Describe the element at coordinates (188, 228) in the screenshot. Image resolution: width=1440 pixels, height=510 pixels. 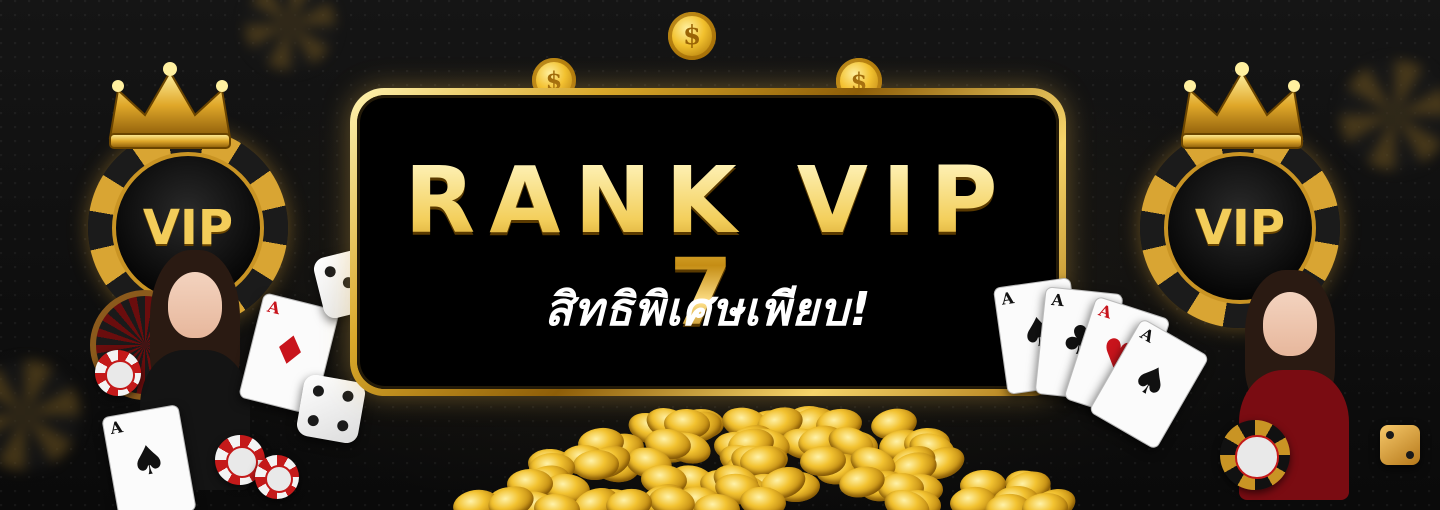
I see `vip-badge-label-left: VIP` at that location.